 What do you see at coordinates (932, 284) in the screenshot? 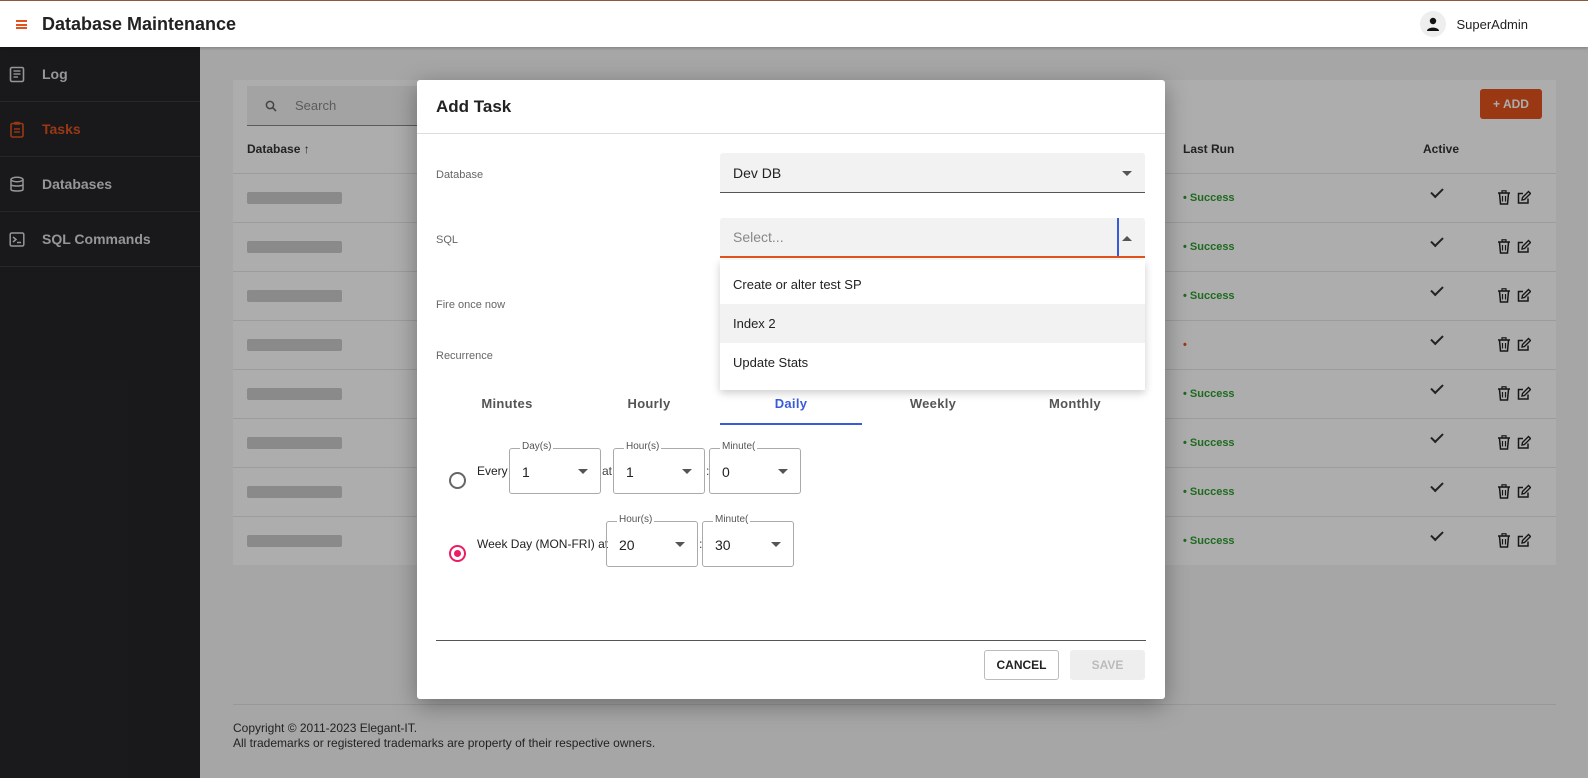
I see `sql-option: Create or alter test SP` at bounding box center [932, 284].